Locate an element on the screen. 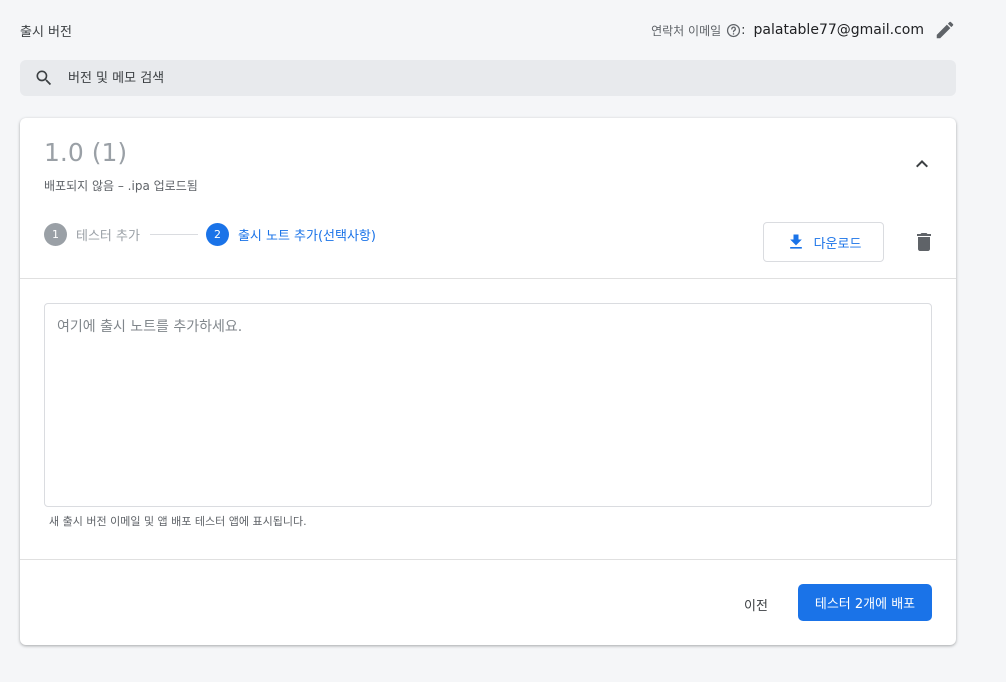 Image resolution: width=1006 pixels, height=682 pixels. release-notes-hint: 새 출시 버전 이메일 및 앱 배포 테스터 앱에 표시됩니다. is located at coordinates (178, 521).